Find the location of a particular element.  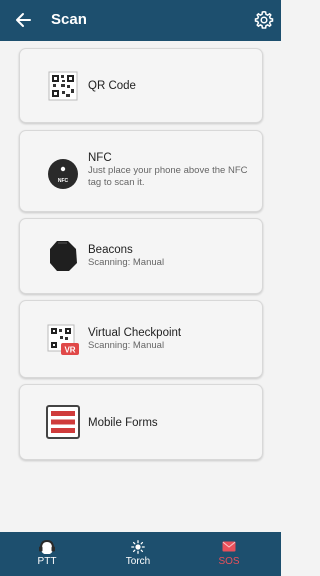

nav-ptt: PTT is located at coordinates (47, 554).